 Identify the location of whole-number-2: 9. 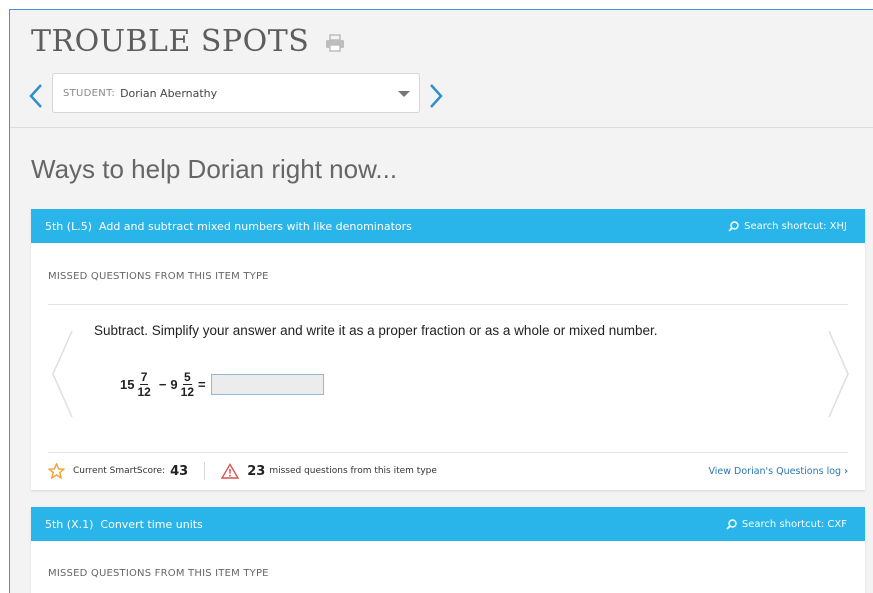
(174, 384).